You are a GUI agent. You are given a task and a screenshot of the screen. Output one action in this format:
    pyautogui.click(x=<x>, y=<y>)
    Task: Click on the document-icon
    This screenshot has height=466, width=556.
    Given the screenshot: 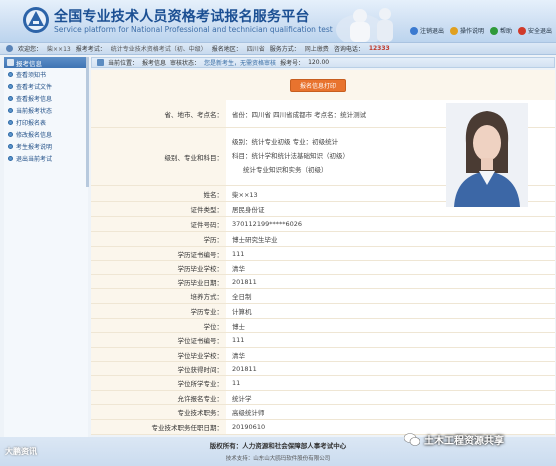 What is the action you would take?
    pyautogui.click(x=453, y=30)
    